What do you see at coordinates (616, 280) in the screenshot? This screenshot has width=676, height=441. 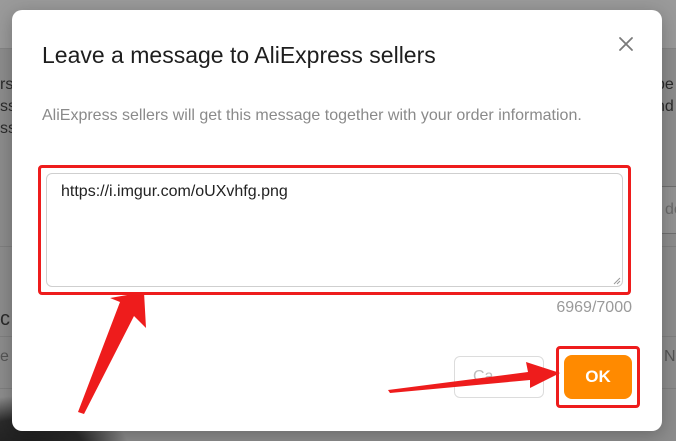 I see `resize-grip-icon` at bounding box center [616, 280].